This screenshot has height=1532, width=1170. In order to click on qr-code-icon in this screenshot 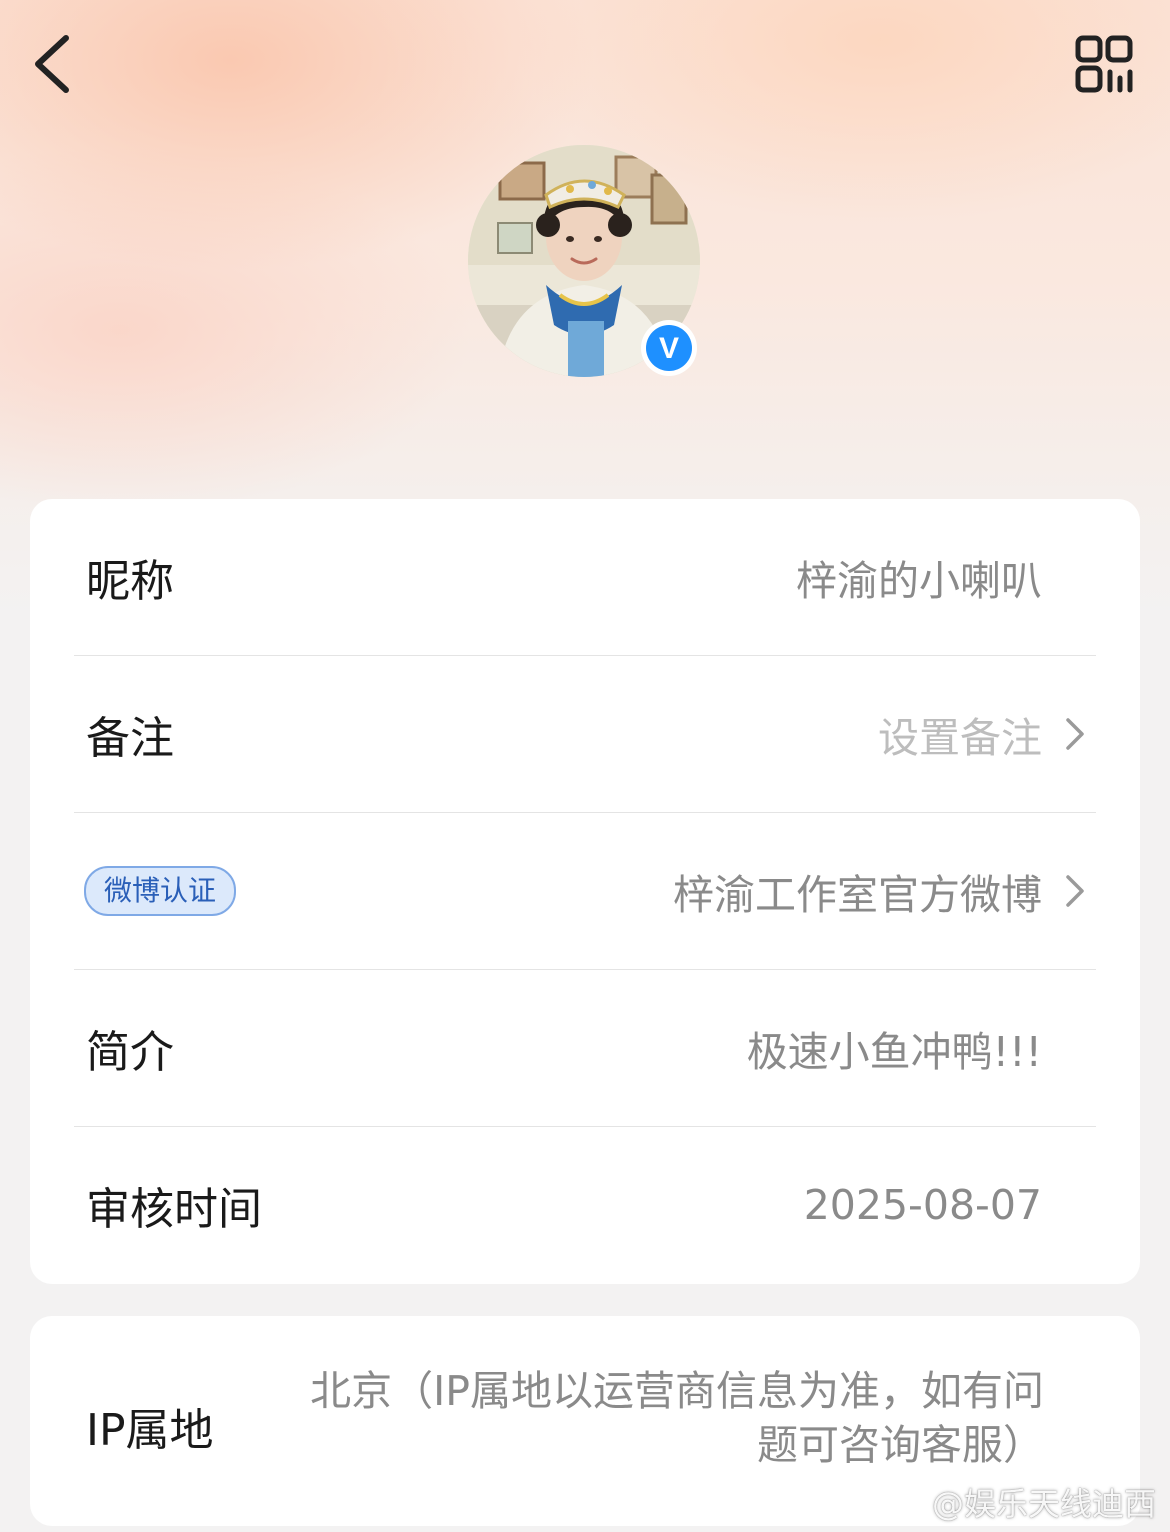, I will do `click(1104, 64)`.